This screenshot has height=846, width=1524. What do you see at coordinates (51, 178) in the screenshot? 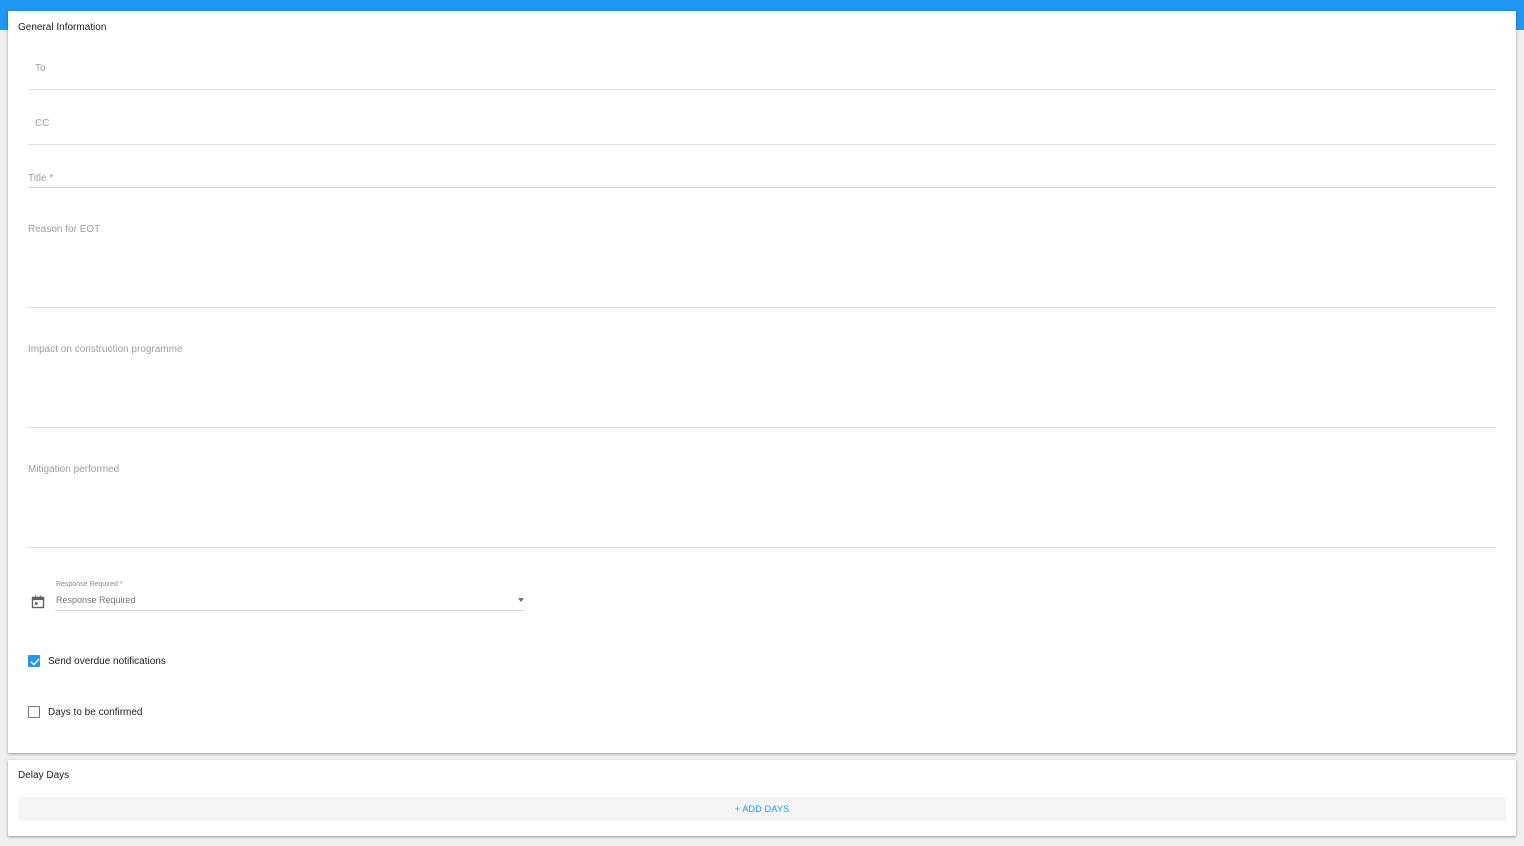
I see `title-required-marker: *` at bounding box center [51, 178].